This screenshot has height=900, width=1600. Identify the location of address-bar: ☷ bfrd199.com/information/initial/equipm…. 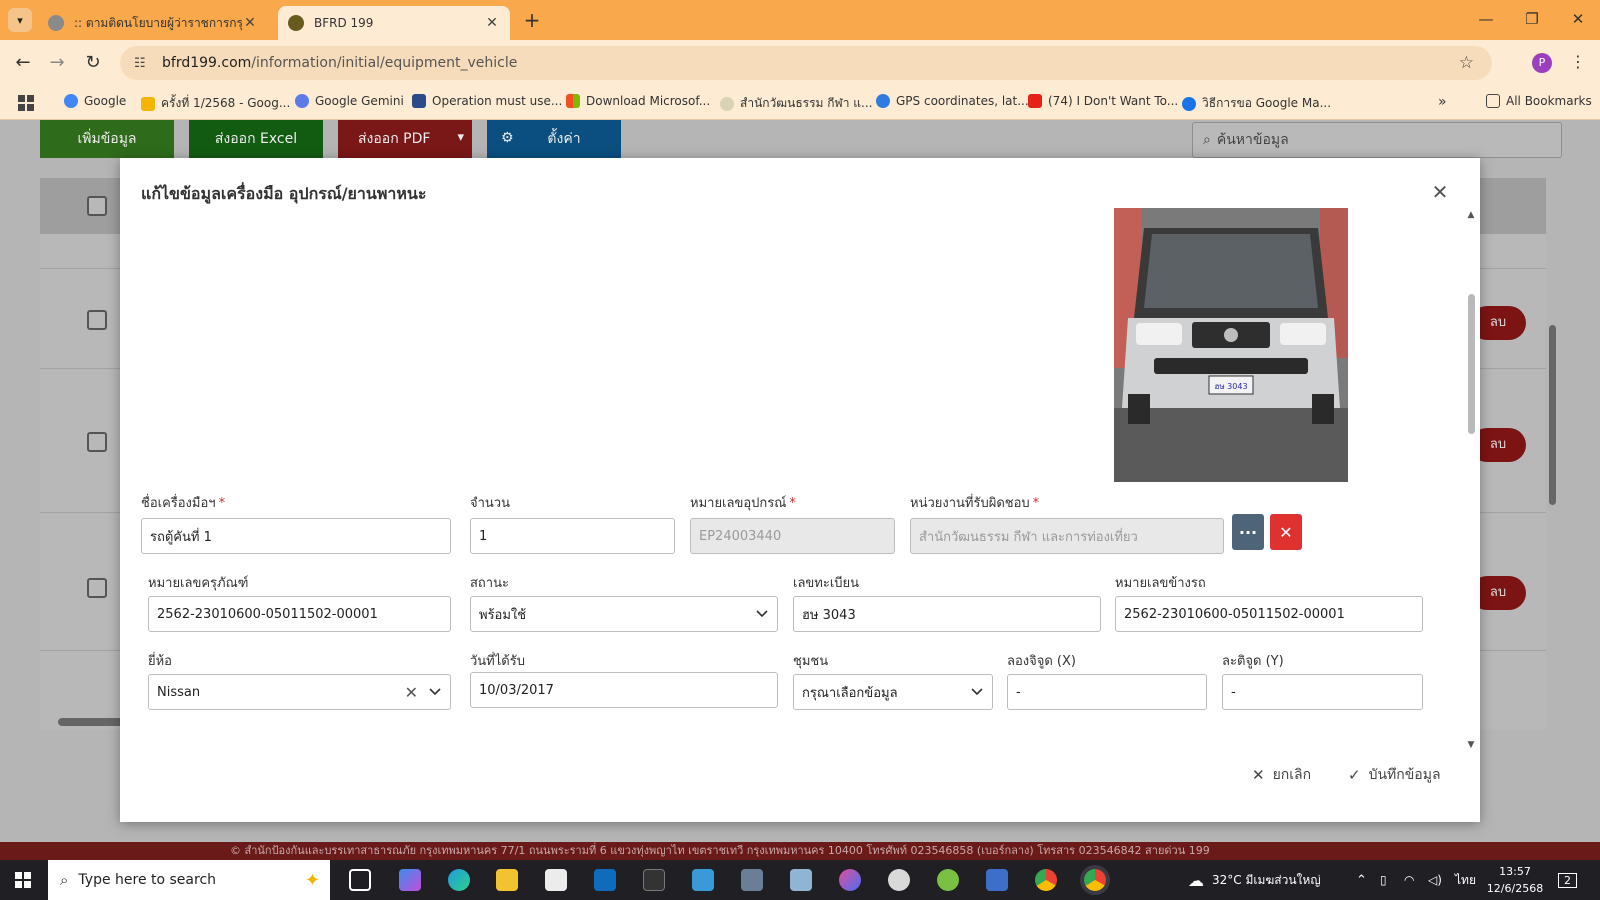
(806, 63).